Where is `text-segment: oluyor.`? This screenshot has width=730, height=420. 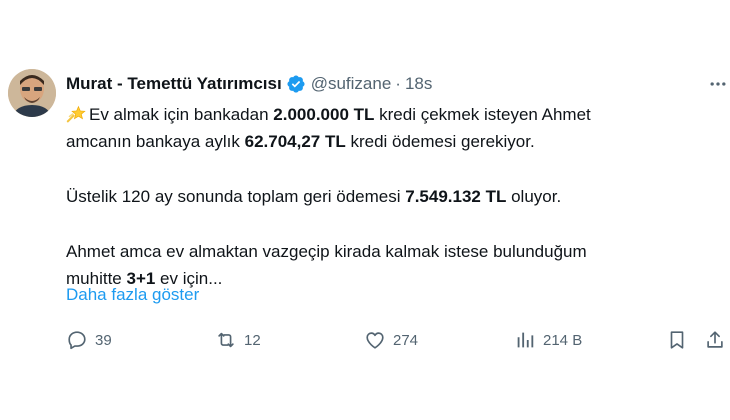 text-segment: oluyor. is located at coordinates (534, 196).